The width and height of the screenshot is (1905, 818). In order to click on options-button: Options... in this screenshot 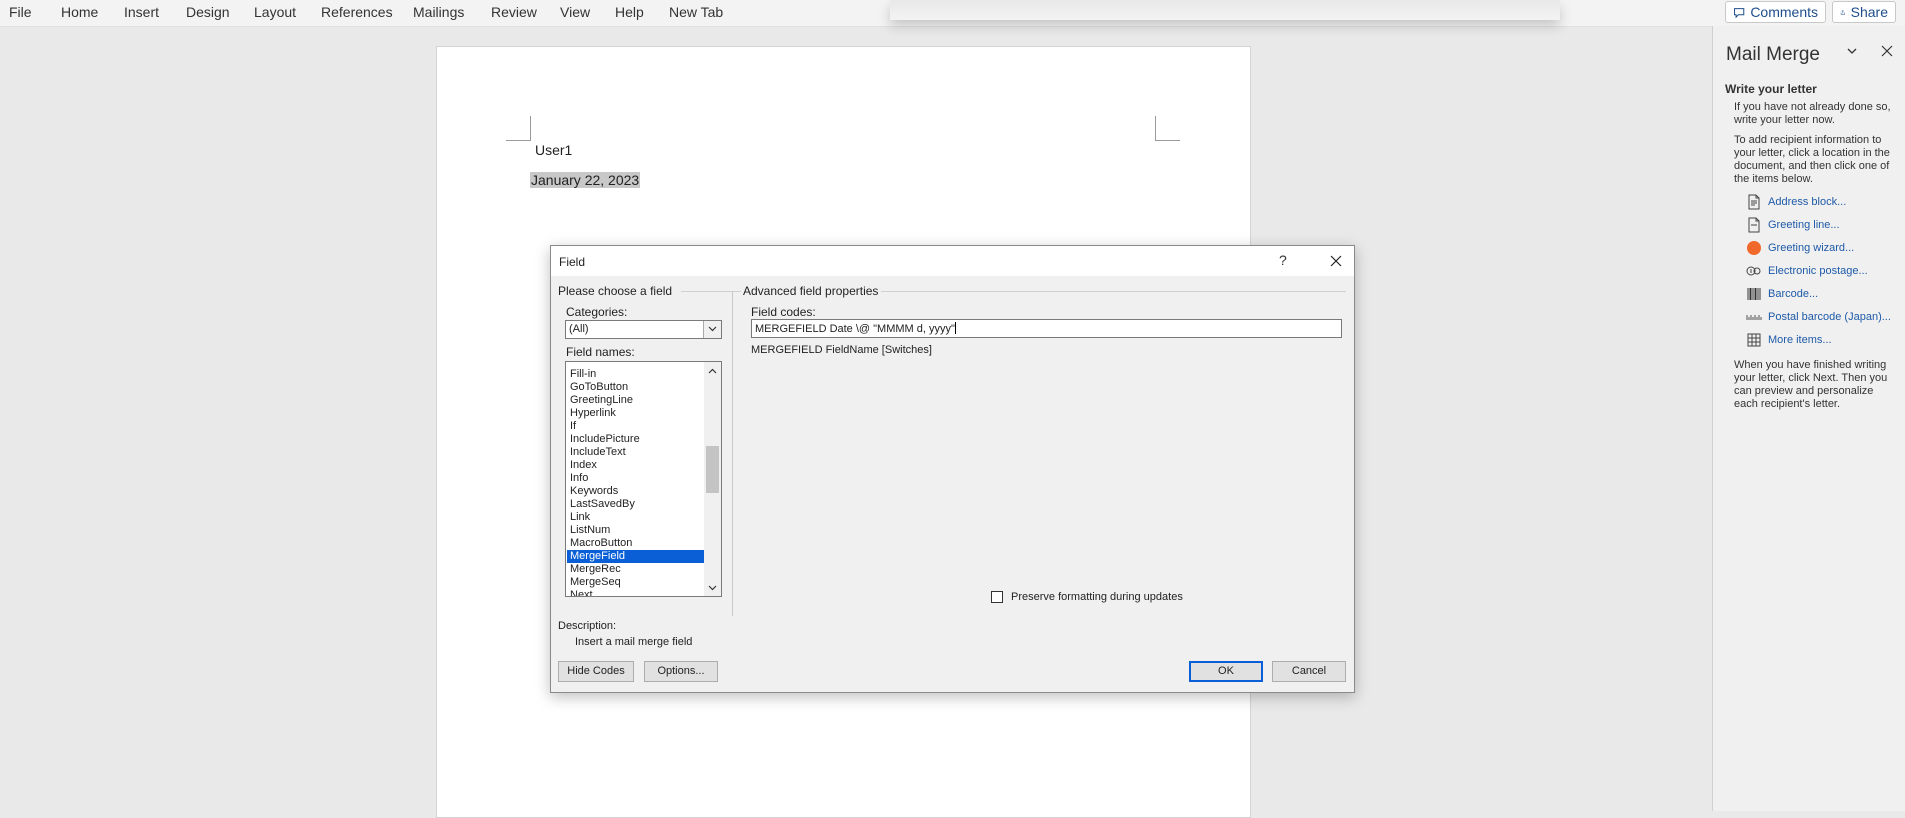, I will do `click(681, 671)`.